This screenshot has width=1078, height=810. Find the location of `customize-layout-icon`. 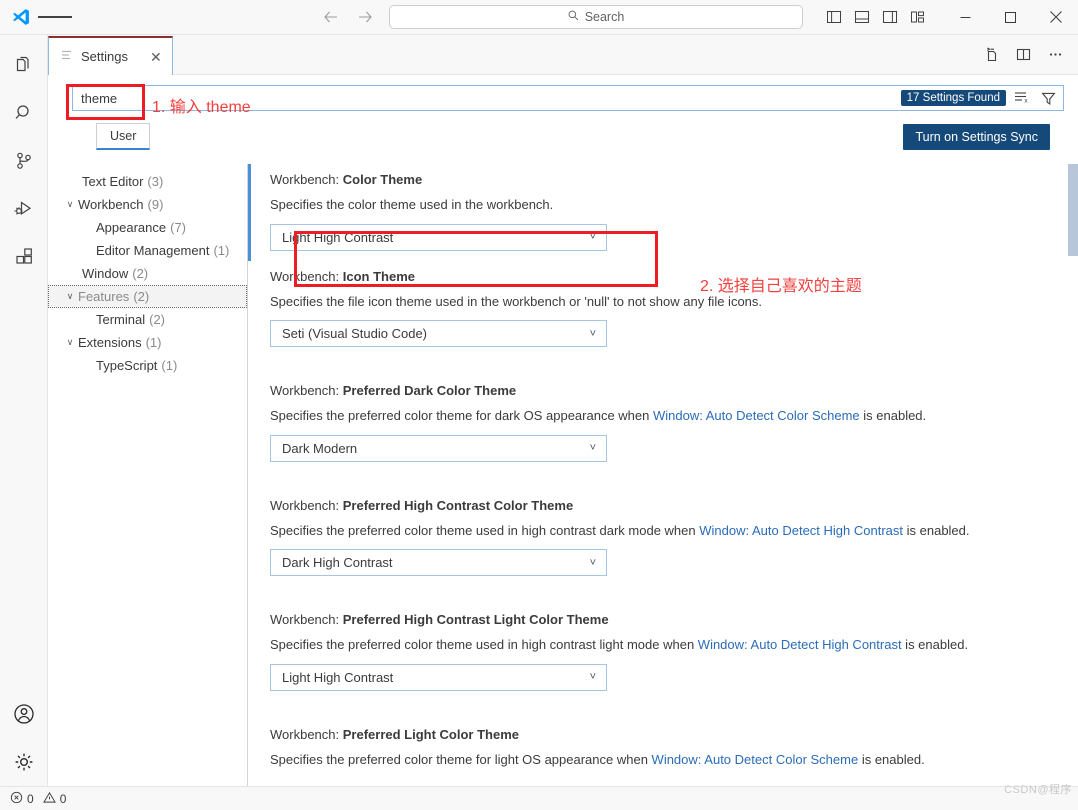

customize-layout-icon is located at coordinates (918, 17).